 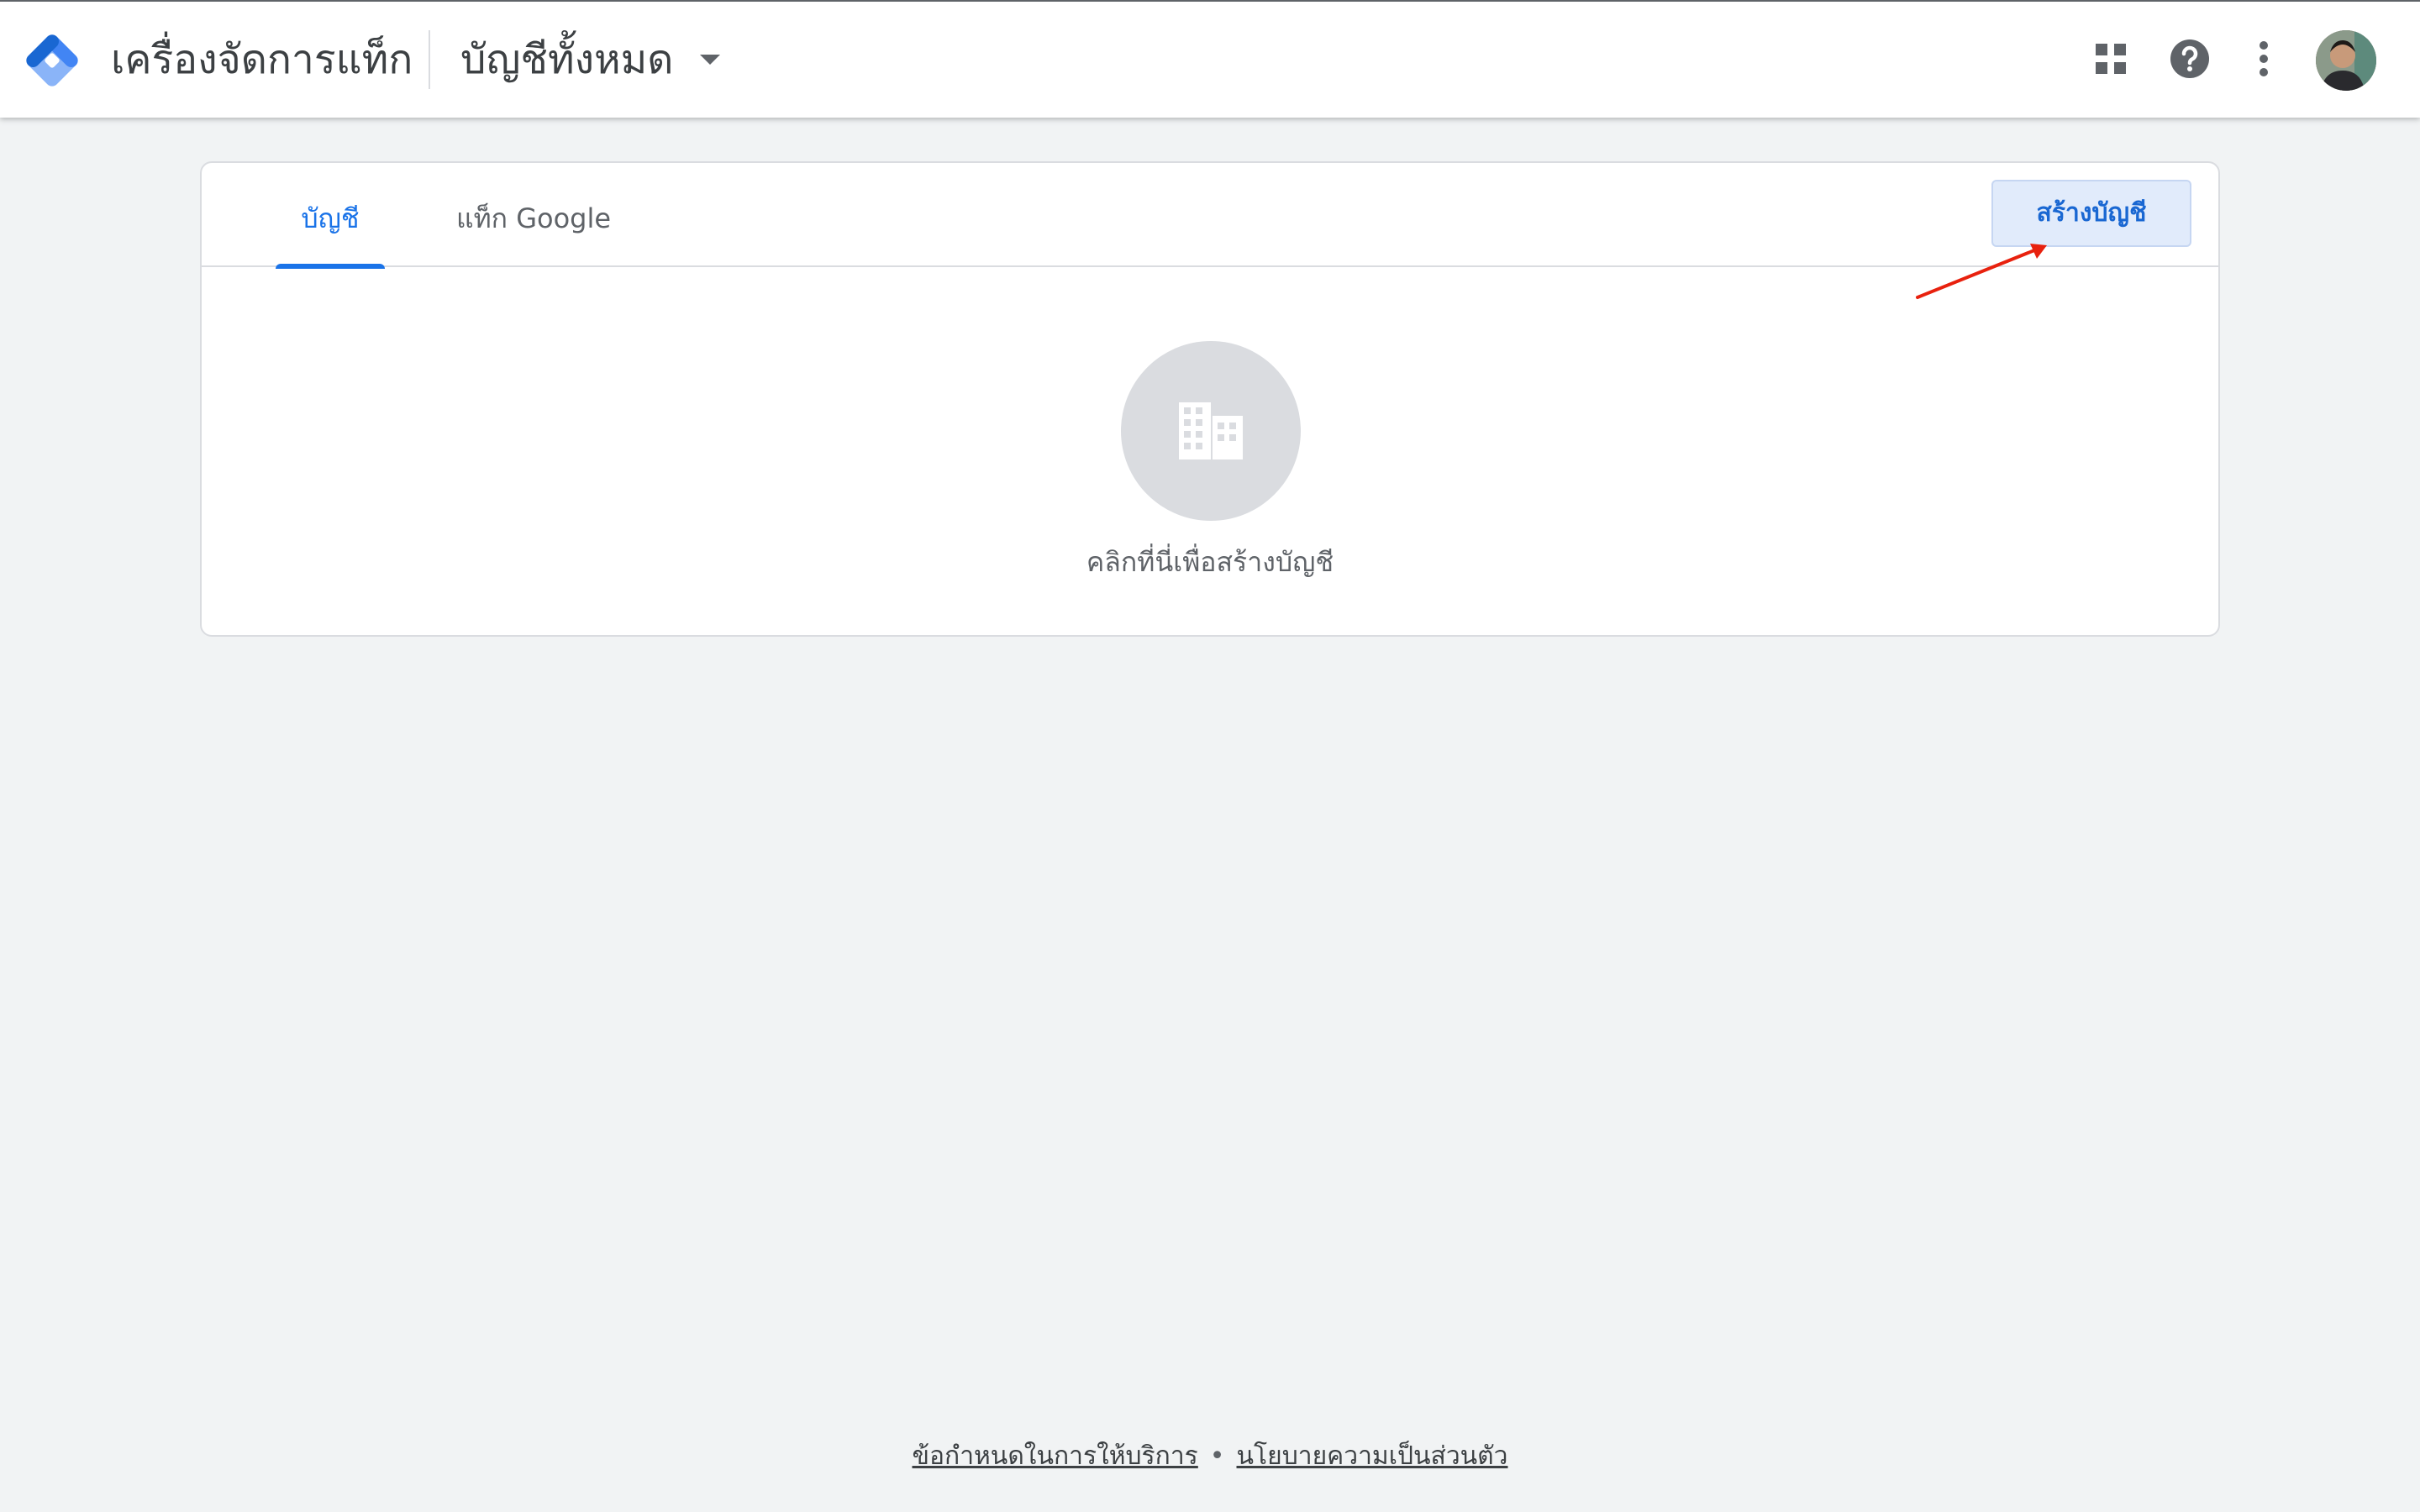 What do you see at coordinates (330, 266) in the screenshot?
I see `active-tab-indicator` at bounding box center [330, 266].